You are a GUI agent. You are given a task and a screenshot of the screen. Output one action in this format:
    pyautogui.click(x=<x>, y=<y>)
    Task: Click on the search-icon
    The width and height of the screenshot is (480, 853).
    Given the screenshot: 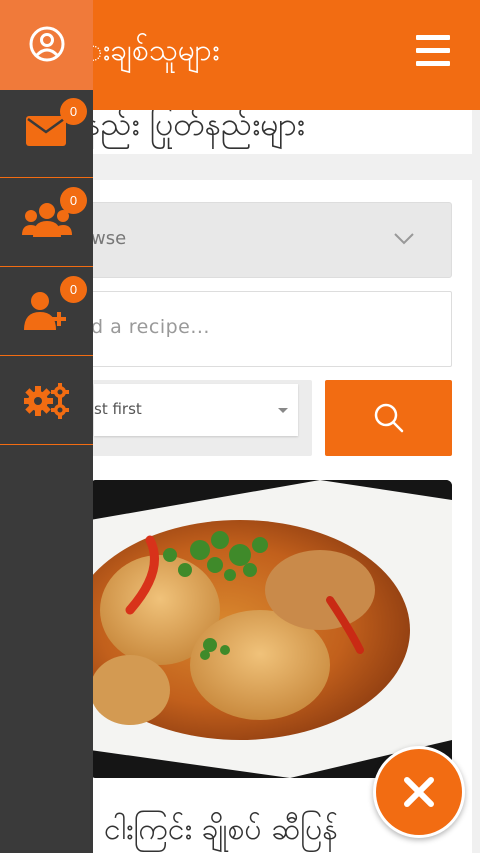 What is the action you would take?
    pyautogui.click(x=389, y=418)
    